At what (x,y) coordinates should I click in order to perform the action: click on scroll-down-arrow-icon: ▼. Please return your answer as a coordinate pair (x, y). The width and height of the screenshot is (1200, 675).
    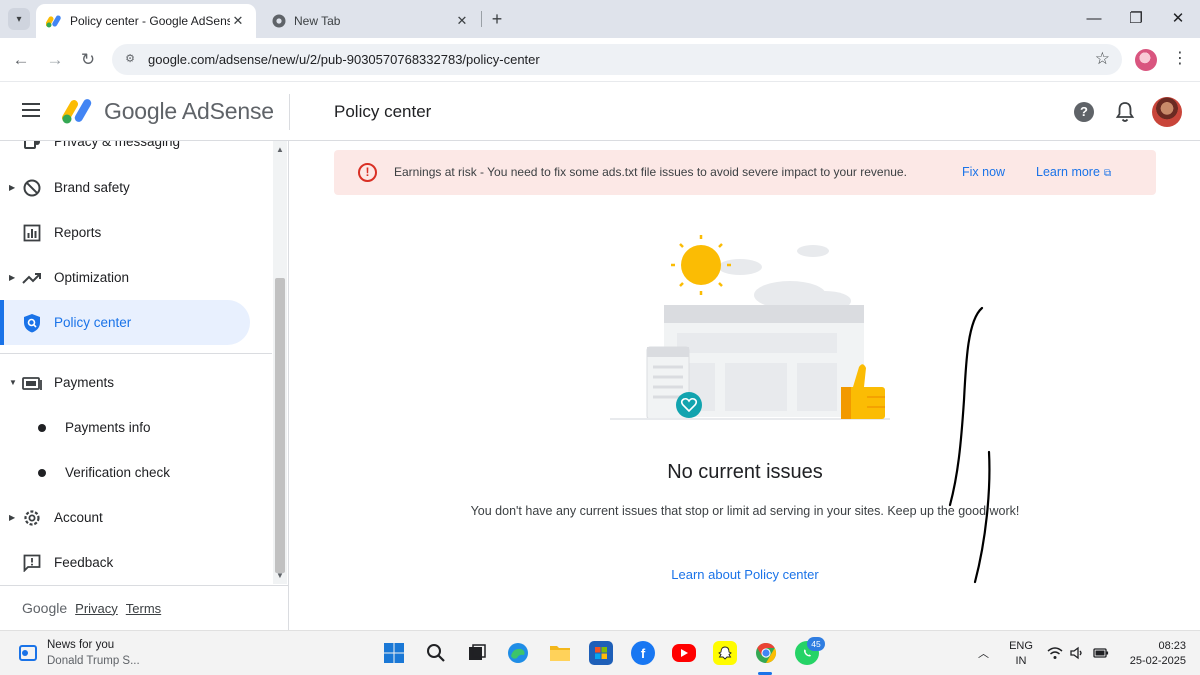
    Looking at the image, I should click on (280, 575).